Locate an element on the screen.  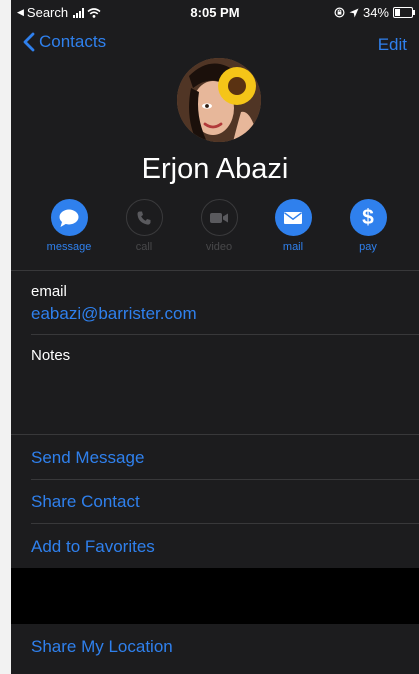
quick-actions: message call video mail $ pay is located at coordinates (215, 229).